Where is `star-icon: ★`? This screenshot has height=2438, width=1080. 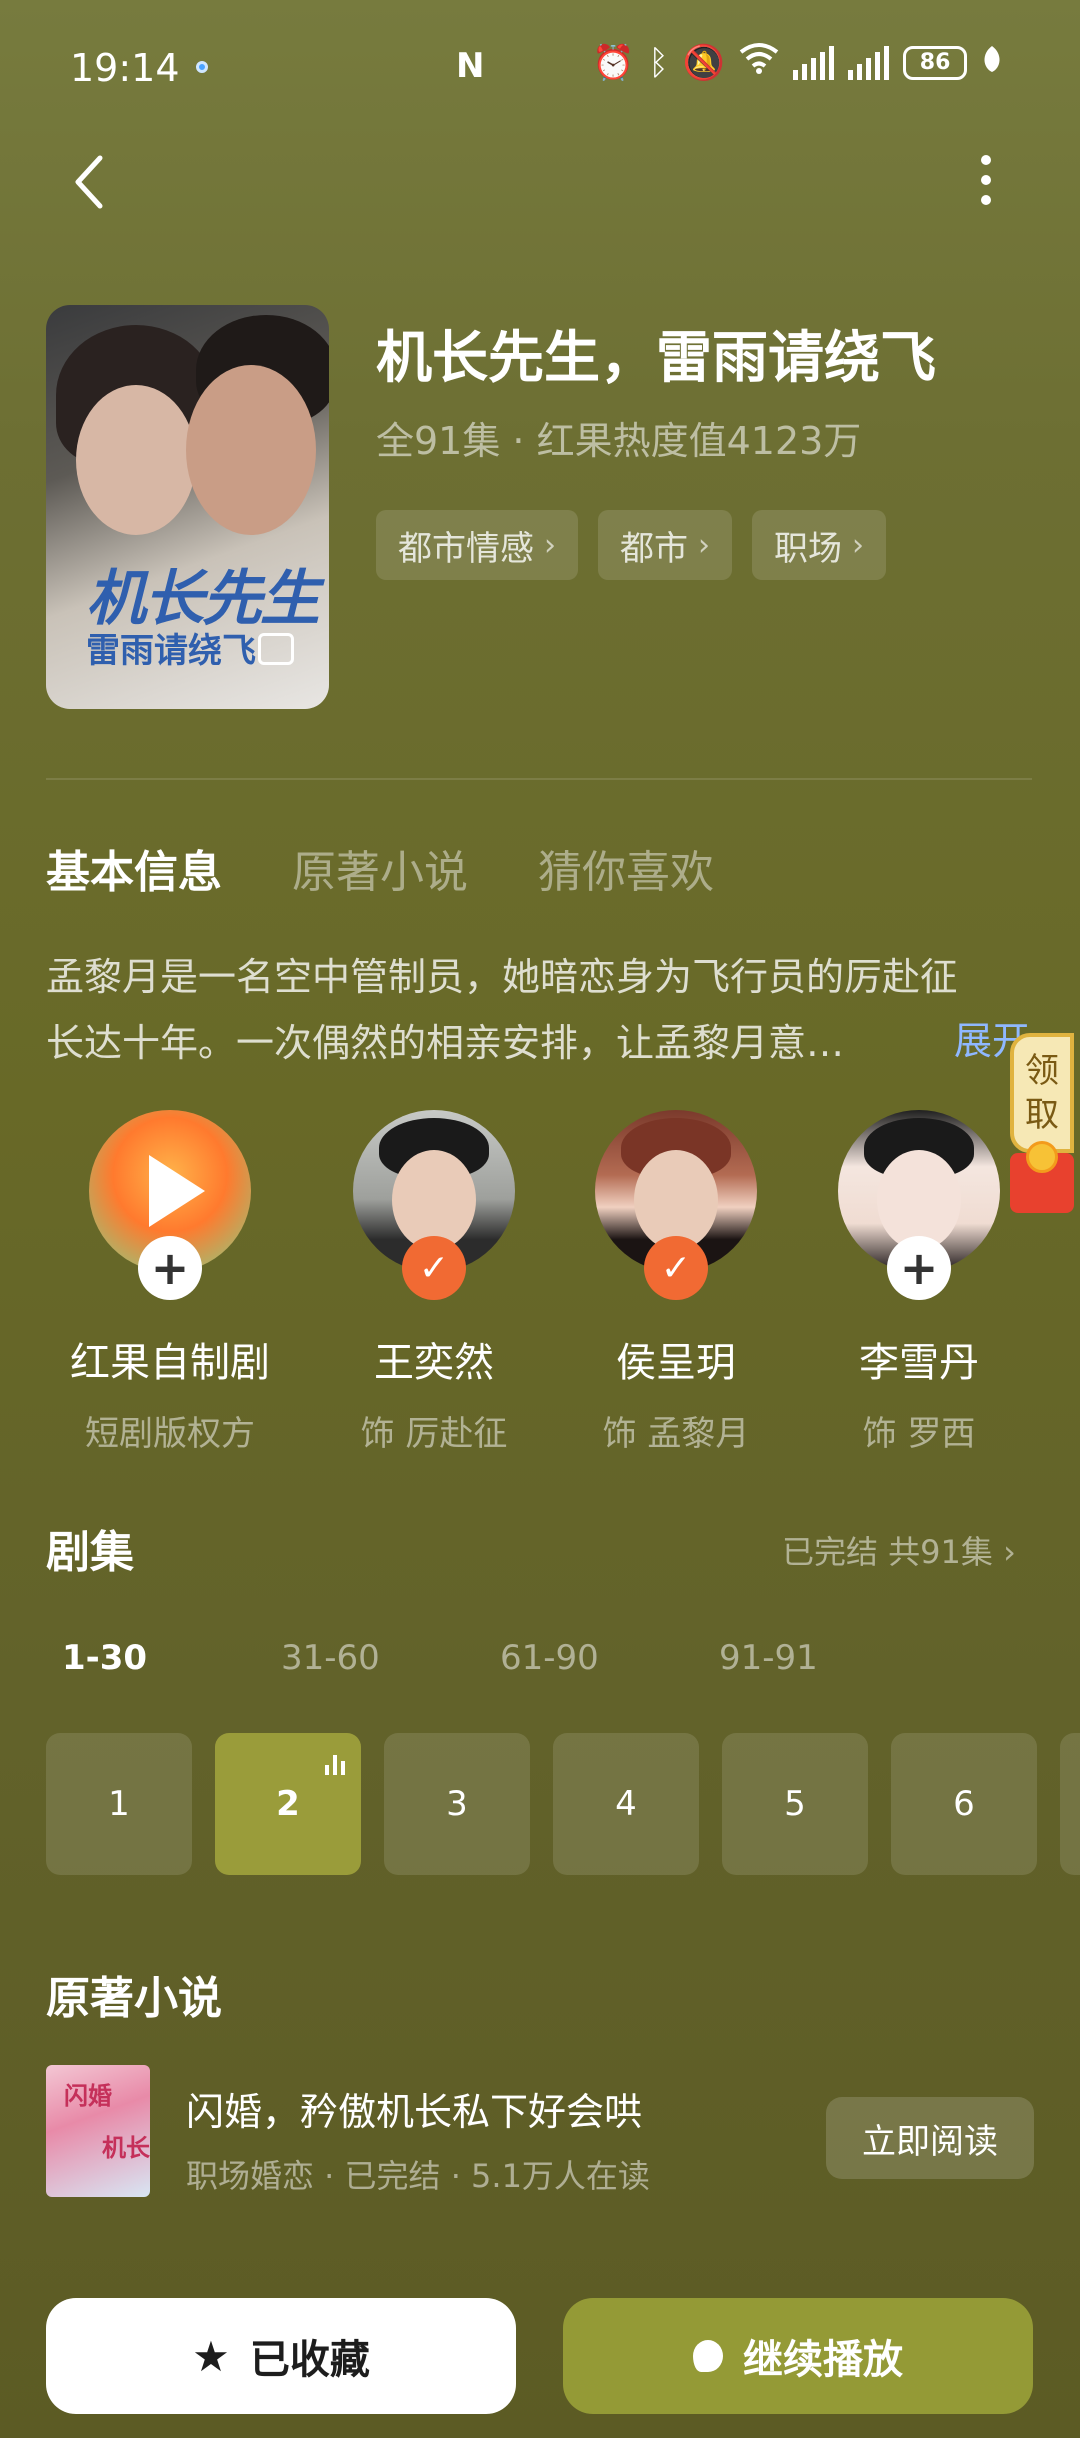 star-icon: ★ is located at coordinates (211, 2356).